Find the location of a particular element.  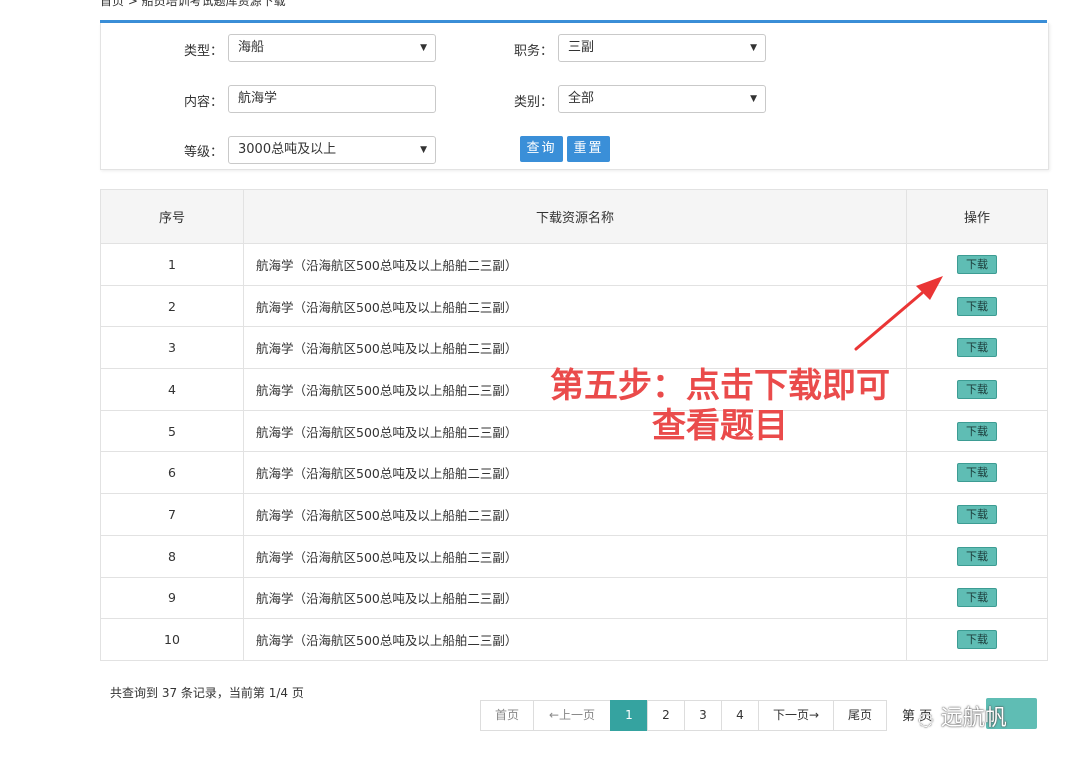

watermark-text: 远航帆 is located at coordinates (973, 718).